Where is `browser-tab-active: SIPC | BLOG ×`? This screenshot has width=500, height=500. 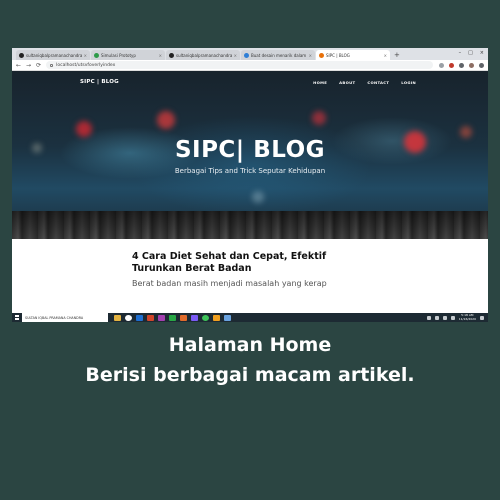
browser-tab-active: SIPC | BLOG × is located at coordinates (353, 55).